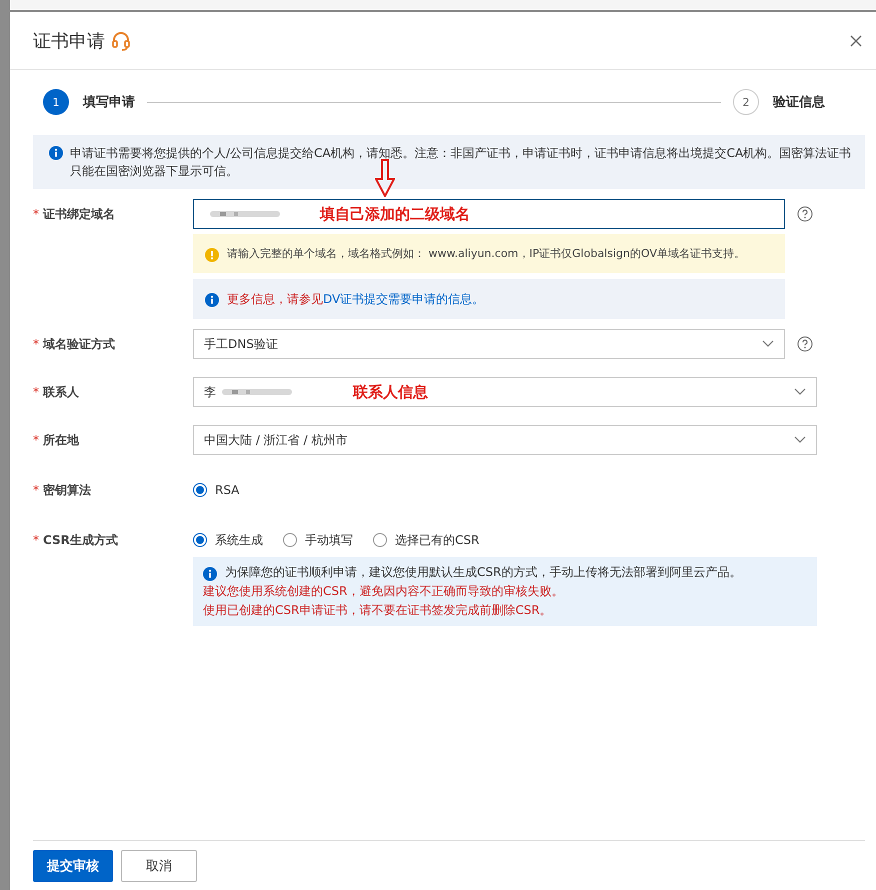  Describe the element at coordinates (318, 540) in the screenshot. I see `radio-option: 手动填写` at that location.